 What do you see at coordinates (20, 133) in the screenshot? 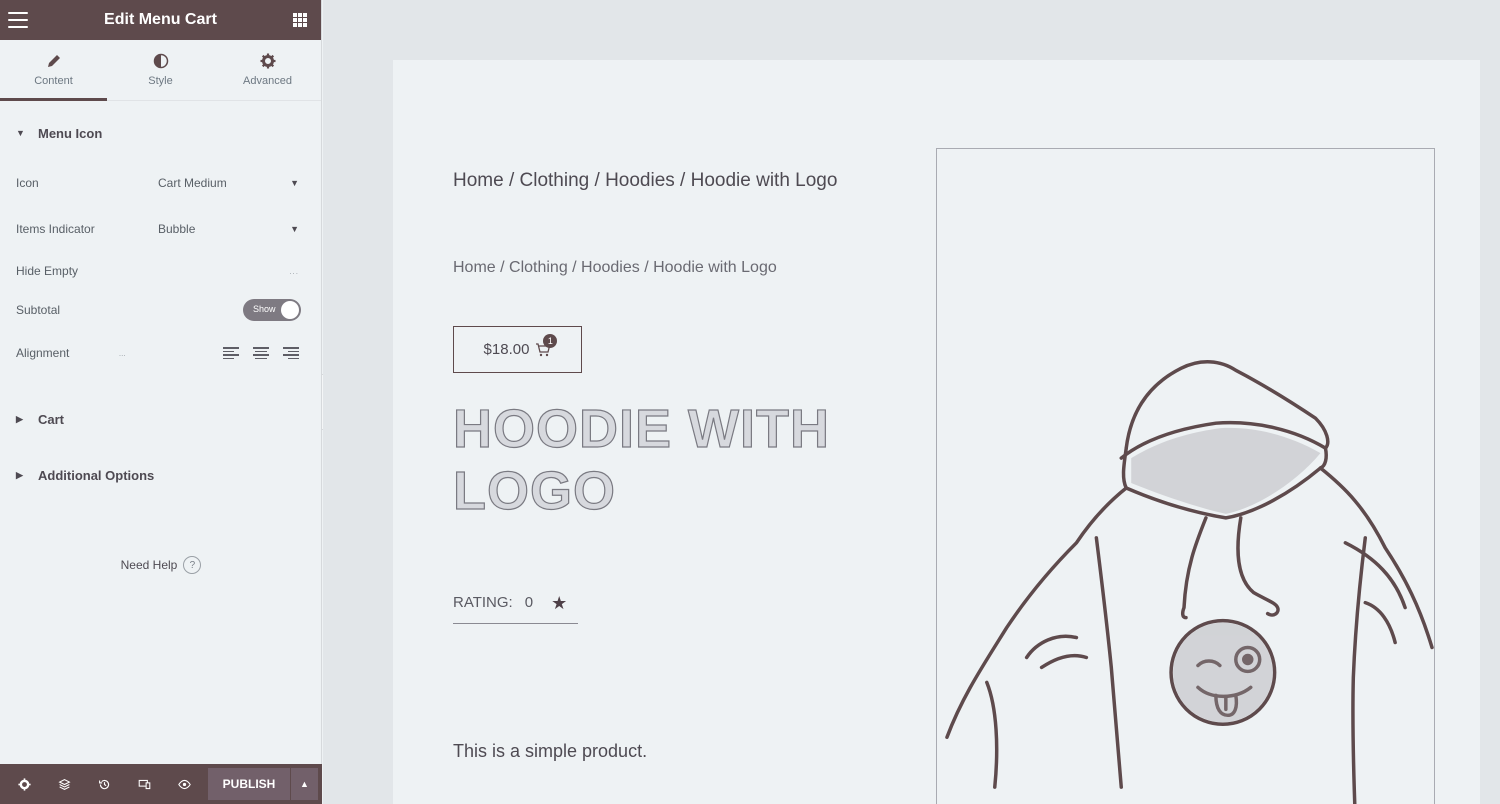
I see `caret-down-icon: ▼` at bounding box center [20, 133].